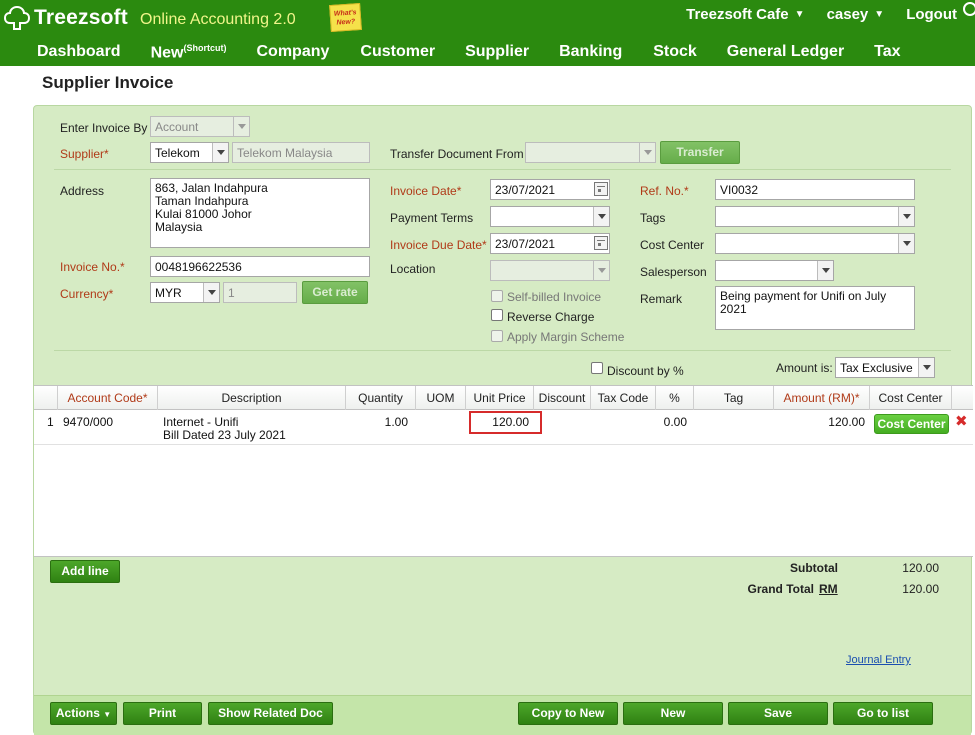  Describe the element at coordinates (819, 422) in the screenshot. I see `row-amount: 120.00` at that location.